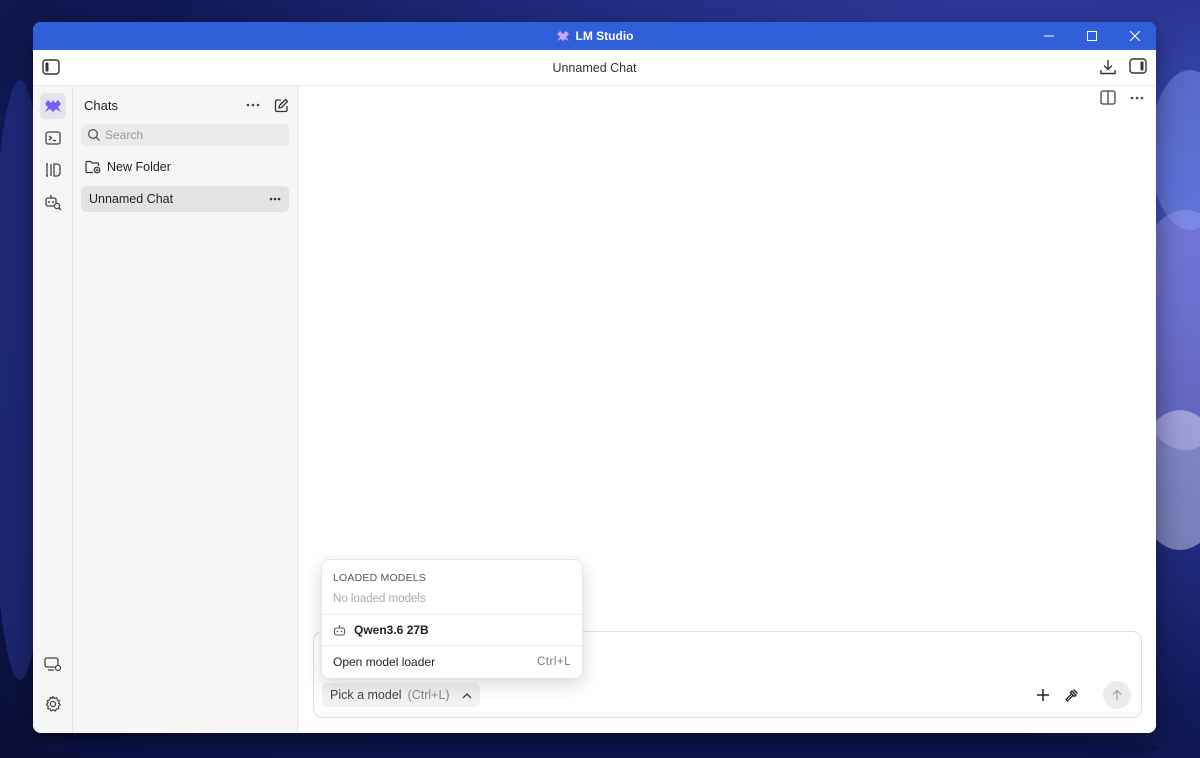 The image size is (1200, 758). I want to click on chat-view-actions, so click(1122, 97).